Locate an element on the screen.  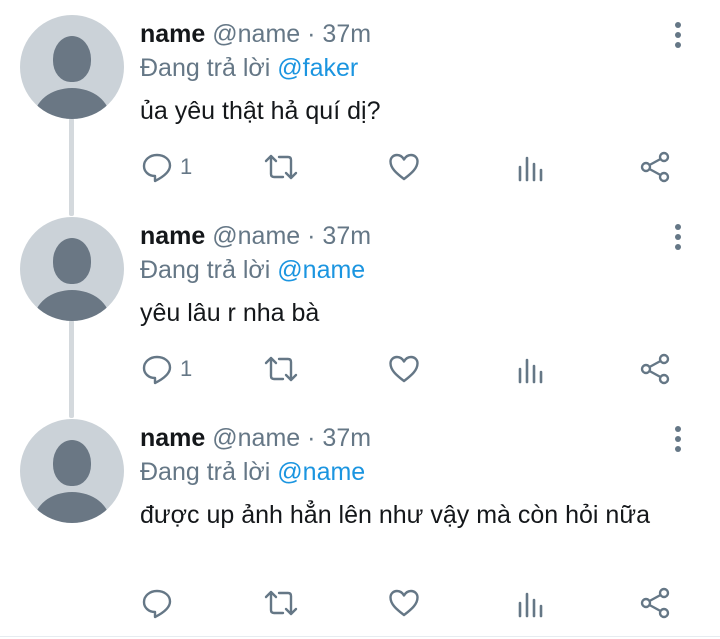
replying-to: Đang trả lời @faker is located at coordinates (249, 68).